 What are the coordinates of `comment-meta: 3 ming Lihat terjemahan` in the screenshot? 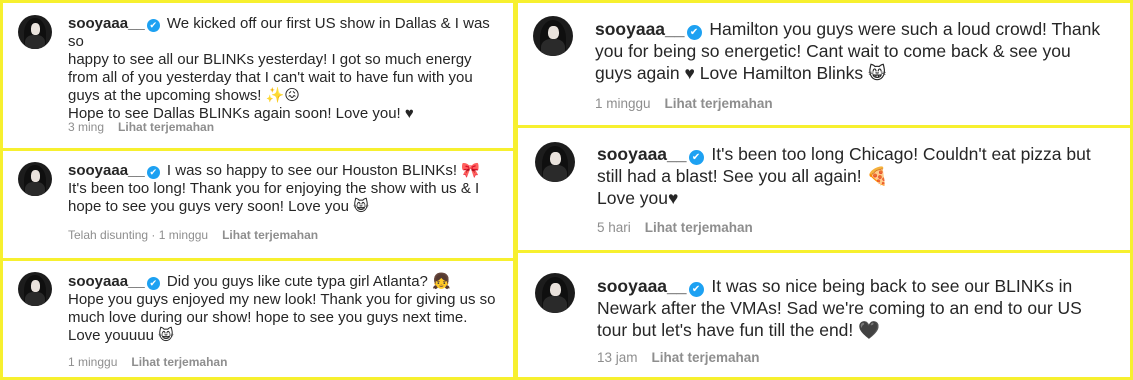 It's located at (141, 127).